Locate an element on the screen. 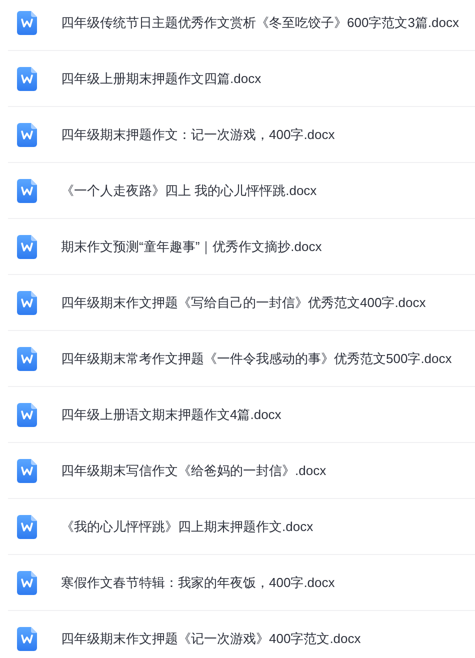  file-name: 期末作文预测“童年趣事”｜优秀作文摘抄.docx is located at coordinates (191, 247).